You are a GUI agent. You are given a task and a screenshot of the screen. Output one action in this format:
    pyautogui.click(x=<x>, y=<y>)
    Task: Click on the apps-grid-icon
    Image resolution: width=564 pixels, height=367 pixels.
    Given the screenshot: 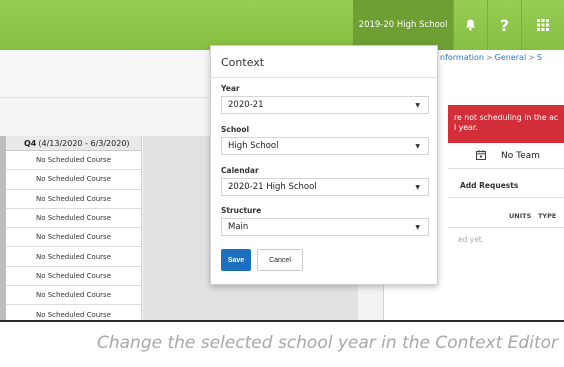 What is the action you would take?
    pyautogui.click(x=542, y=25)
    